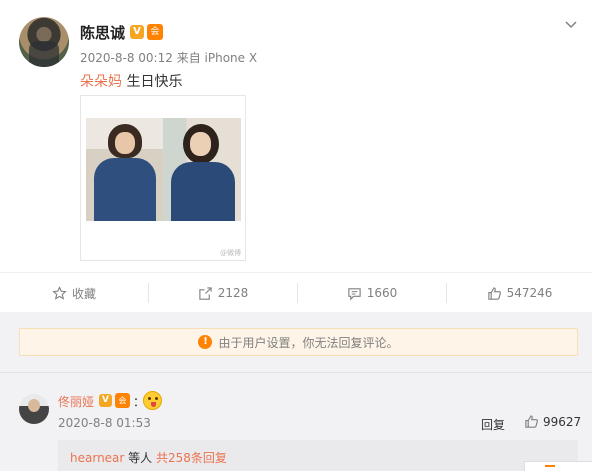 Image resolution: width=592 pixels, height=471 pixels. I want to click on sub-replies-summary: hearnear 等人 共258条回复, so click(148, 457).